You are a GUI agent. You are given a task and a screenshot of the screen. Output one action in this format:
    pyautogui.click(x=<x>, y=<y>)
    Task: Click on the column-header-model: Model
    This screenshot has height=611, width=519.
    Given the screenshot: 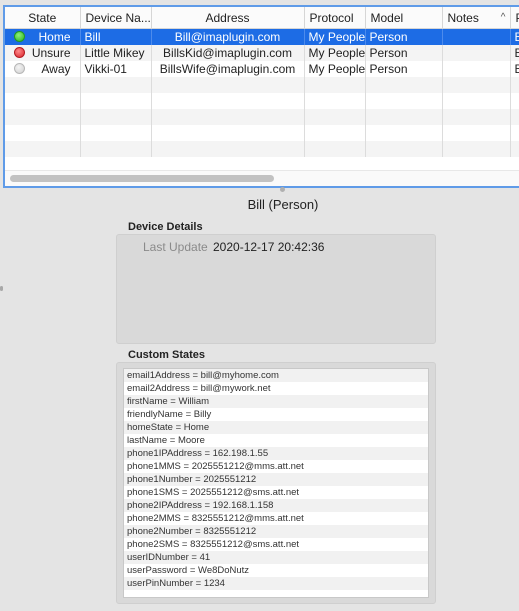 What is the action you would take?
    pyautogui.click(x=404, y=18)
    